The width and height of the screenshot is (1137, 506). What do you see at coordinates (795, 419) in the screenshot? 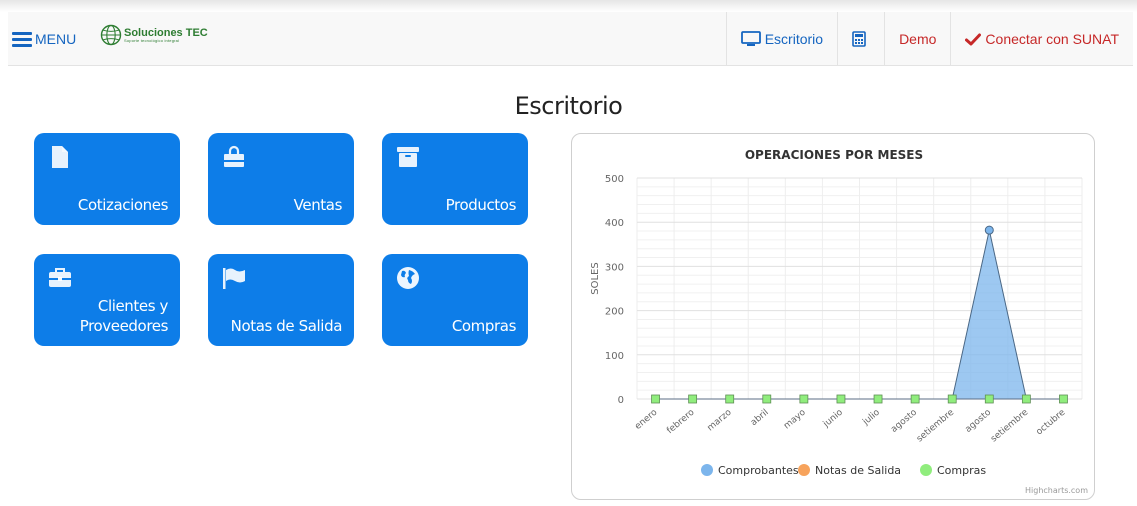
I see `x-tick-label: mayo` at bounding box center [795, 419].